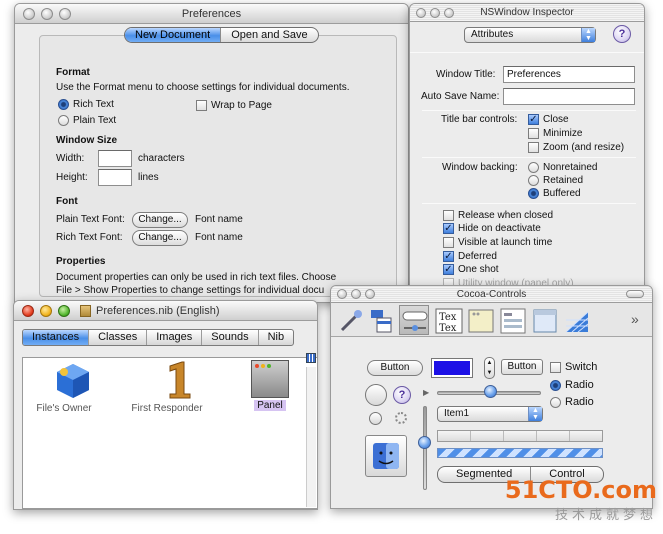  I want to click on one-shot-checkbox: ✓, so click(448, 269).